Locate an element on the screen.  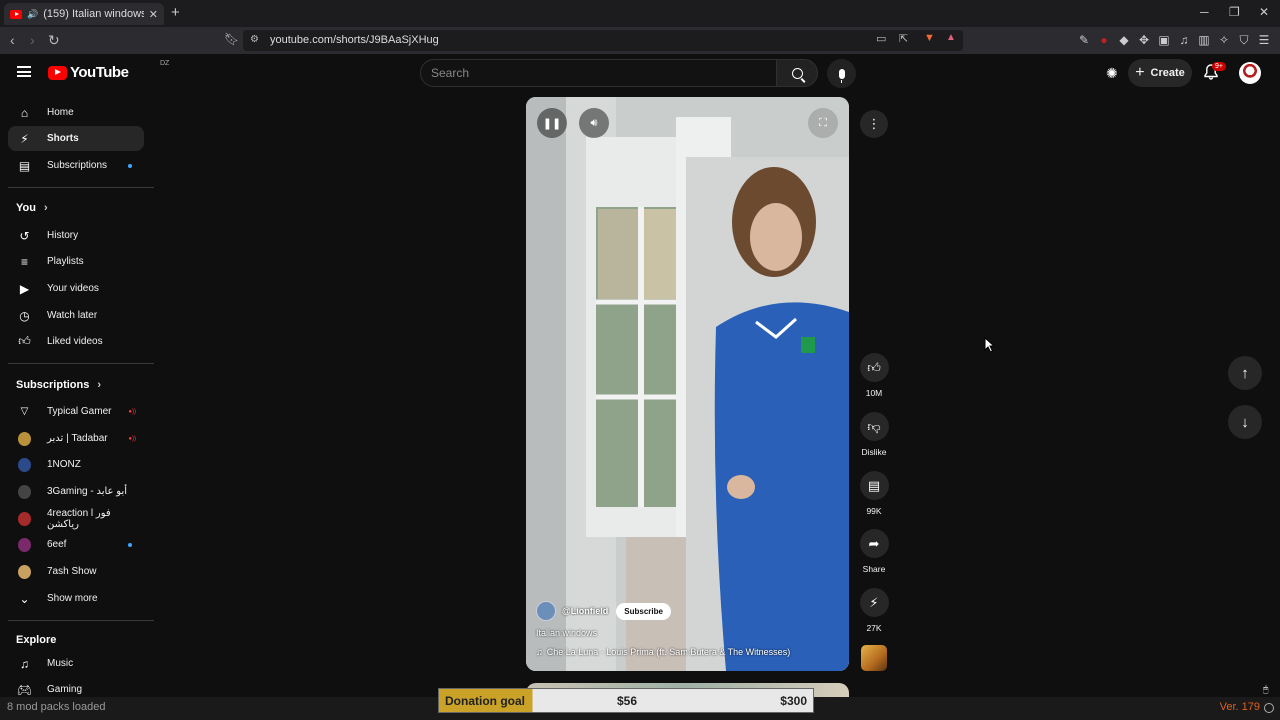
sidebar-item-watch-later: ◷ Watch later is located at coordinates (76, 315).